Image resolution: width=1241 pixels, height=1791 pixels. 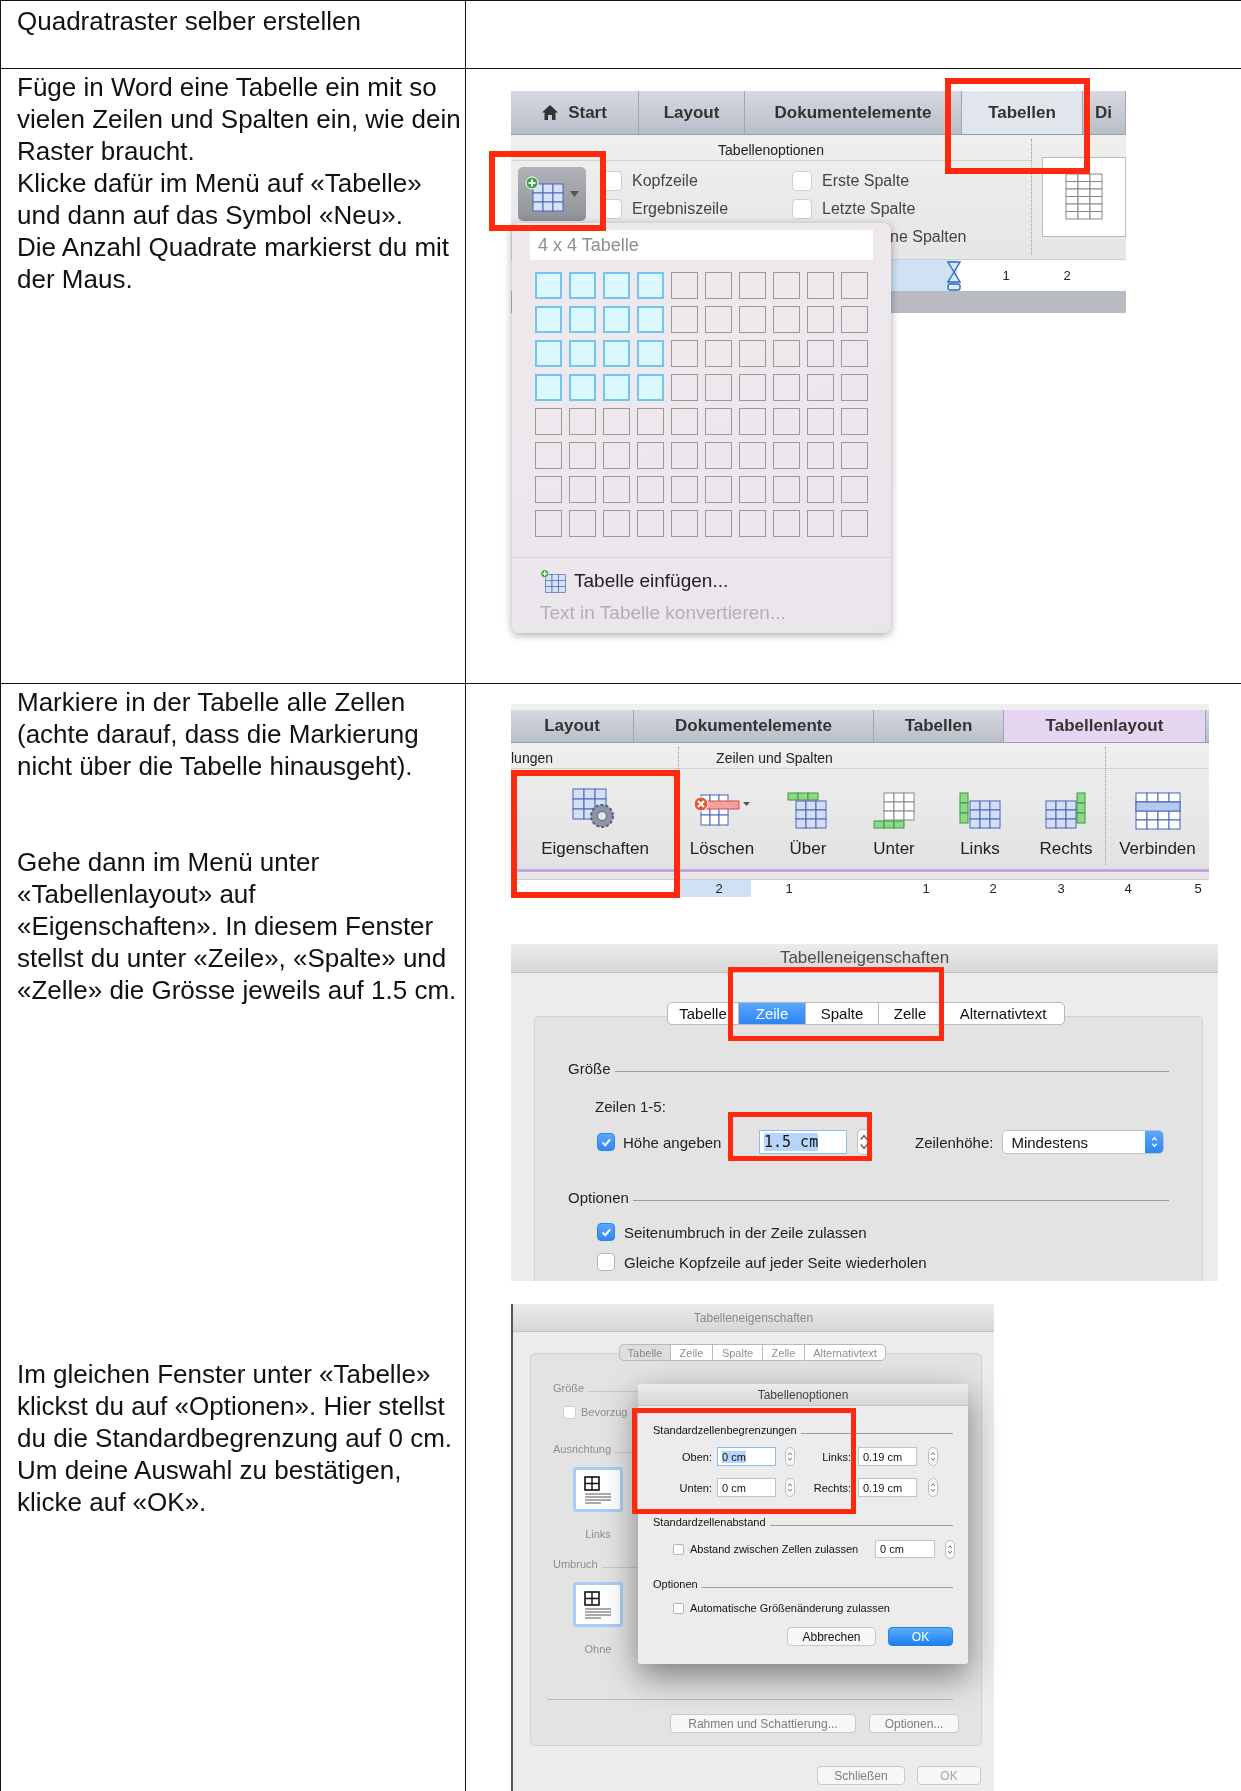 I want to click on ribbon-tab: Start, so click(x=575, y=112).